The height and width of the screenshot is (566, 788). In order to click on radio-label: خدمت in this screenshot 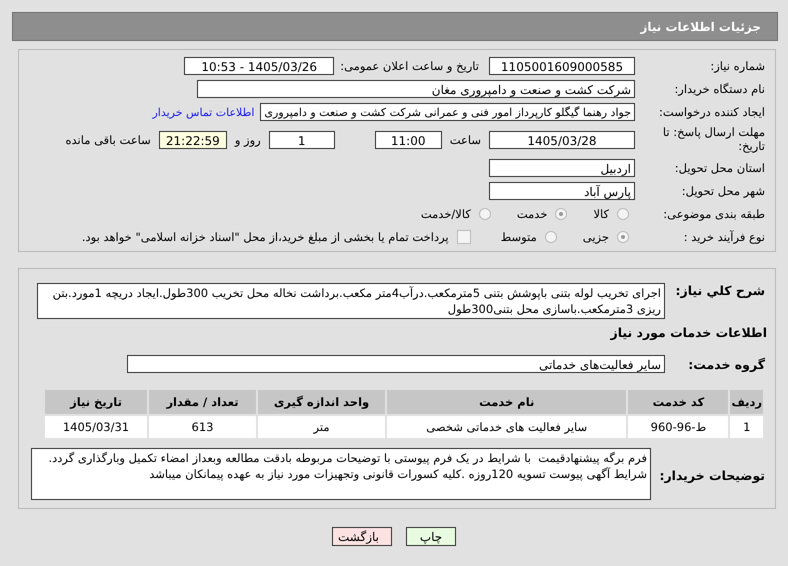, I will do `click(532, 214)`.